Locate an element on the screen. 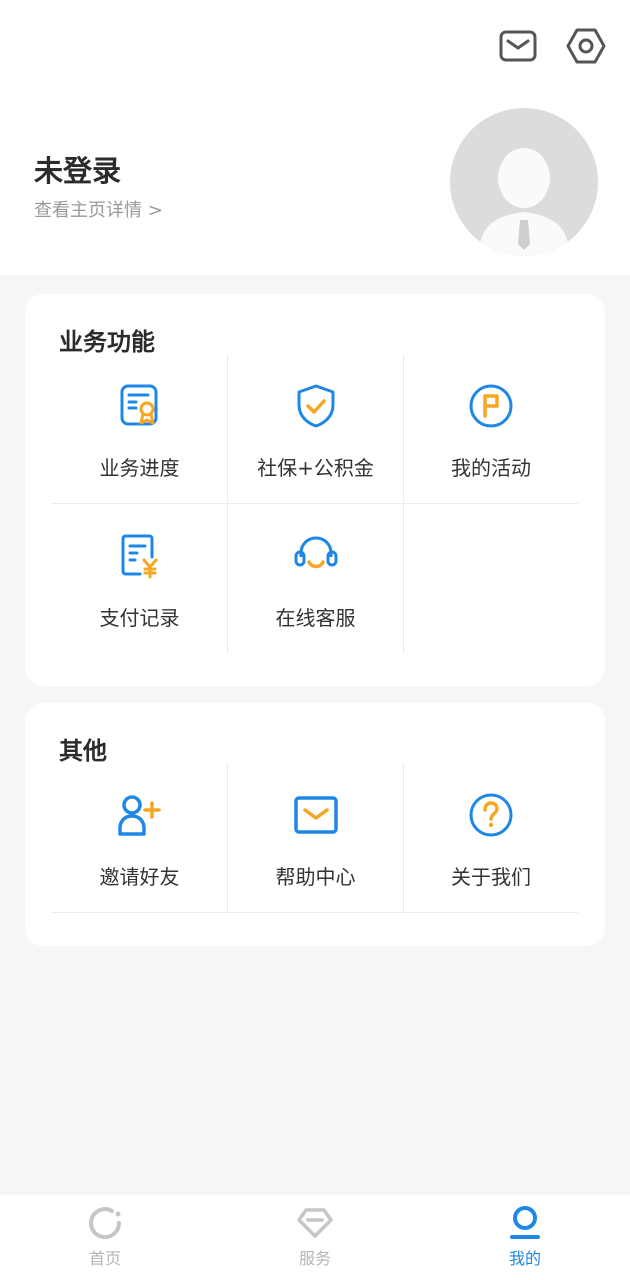 This screenshot has width=630, height=1280. grid-row: 支付记录 在线客服 is located at coordinates (315, 579).